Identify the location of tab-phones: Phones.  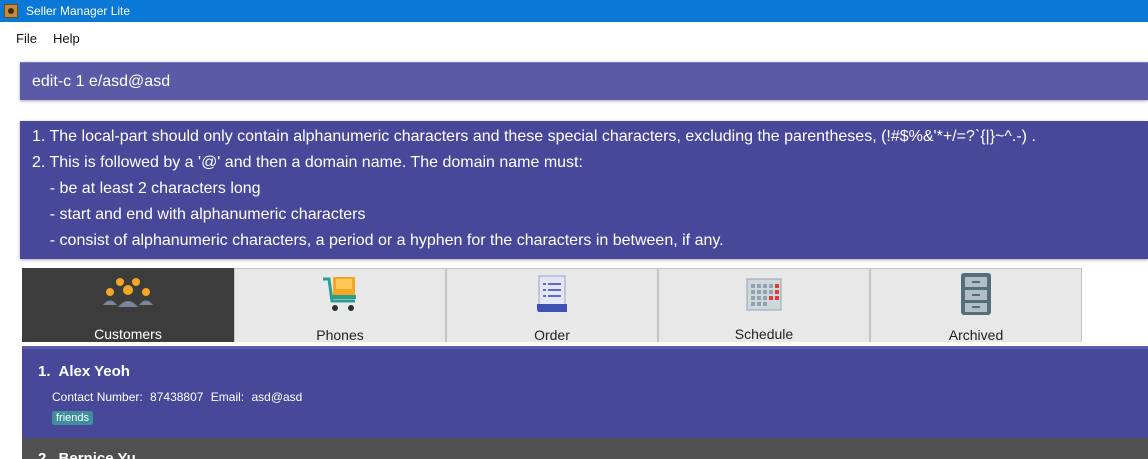
(340, 305).